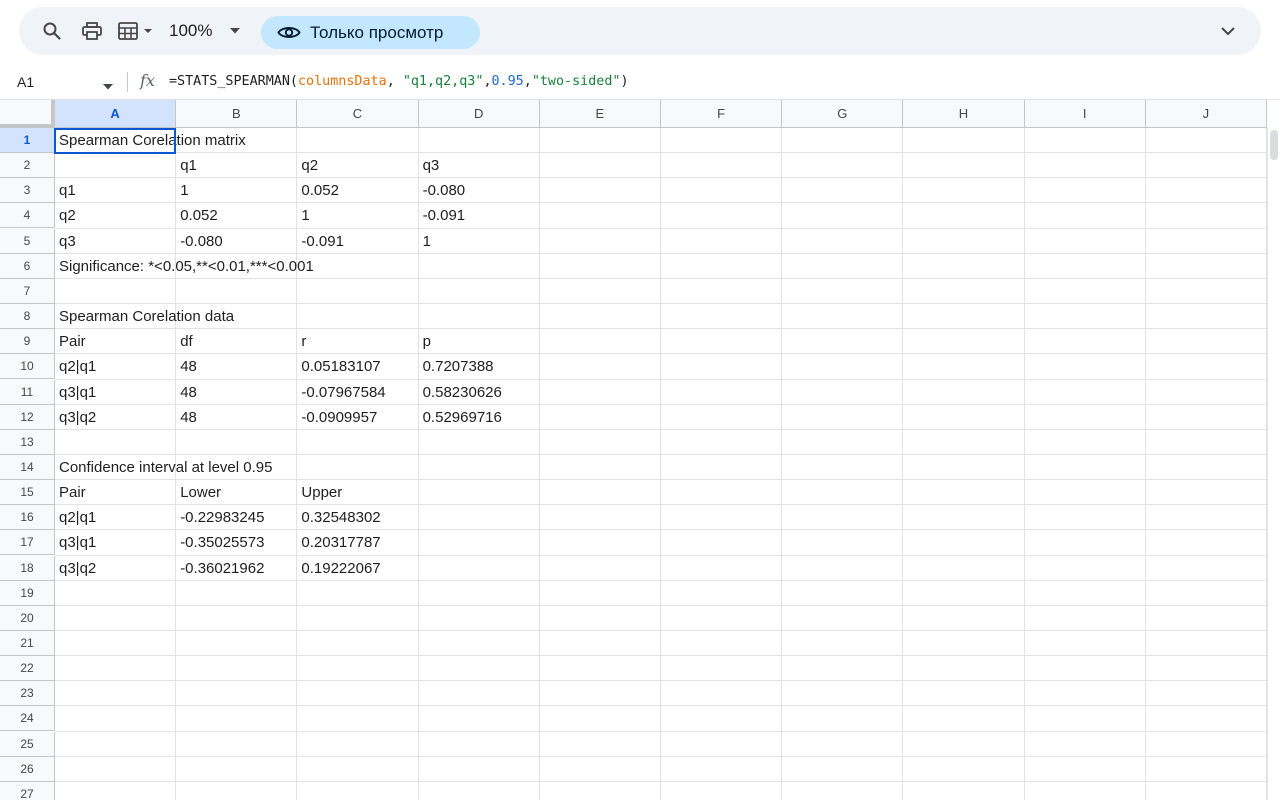  What do you see at coordinates (92, 31) in the screenshot?
I see `print-icon` at bounding box center [92, 31].